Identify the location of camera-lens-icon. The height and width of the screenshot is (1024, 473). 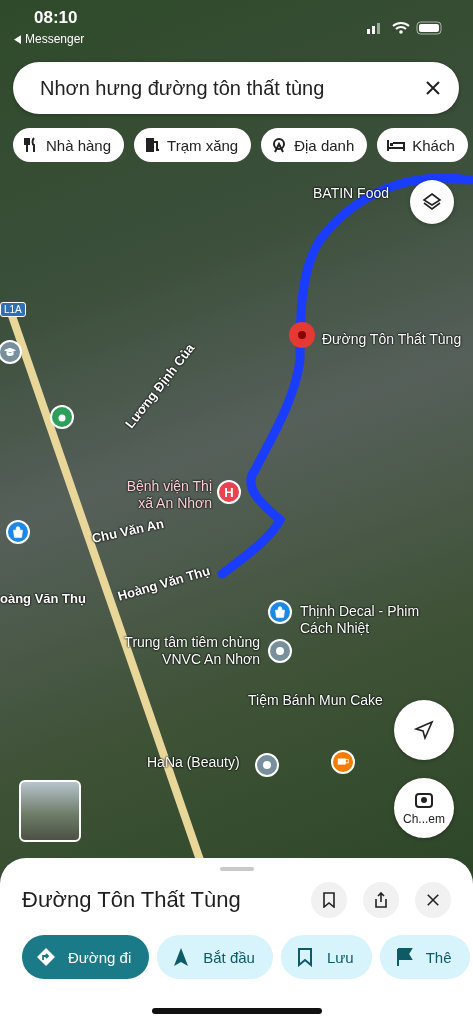
(424, 800).